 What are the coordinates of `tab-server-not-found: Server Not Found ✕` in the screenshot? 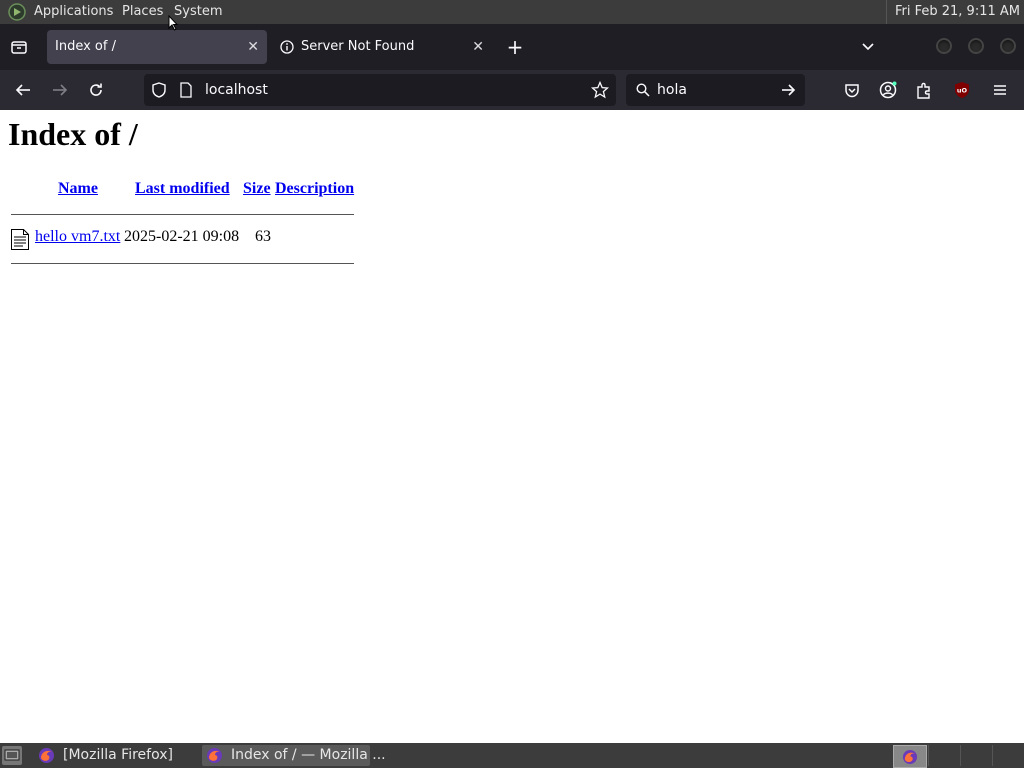 It's located at (382, 47).